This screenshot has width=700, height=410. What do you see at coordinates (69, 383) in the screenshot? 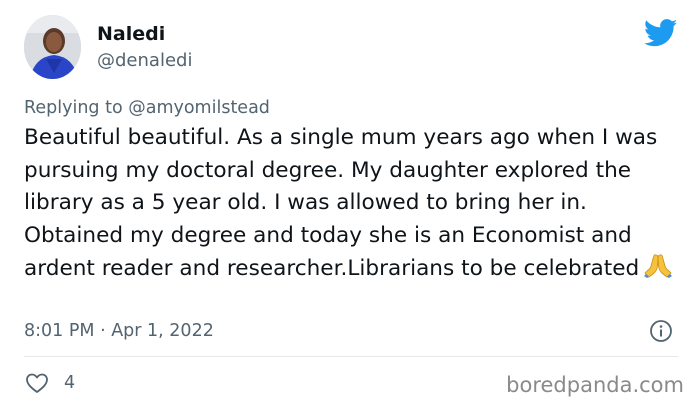
I see `like-count: 4` at bounding box center [69, 383].